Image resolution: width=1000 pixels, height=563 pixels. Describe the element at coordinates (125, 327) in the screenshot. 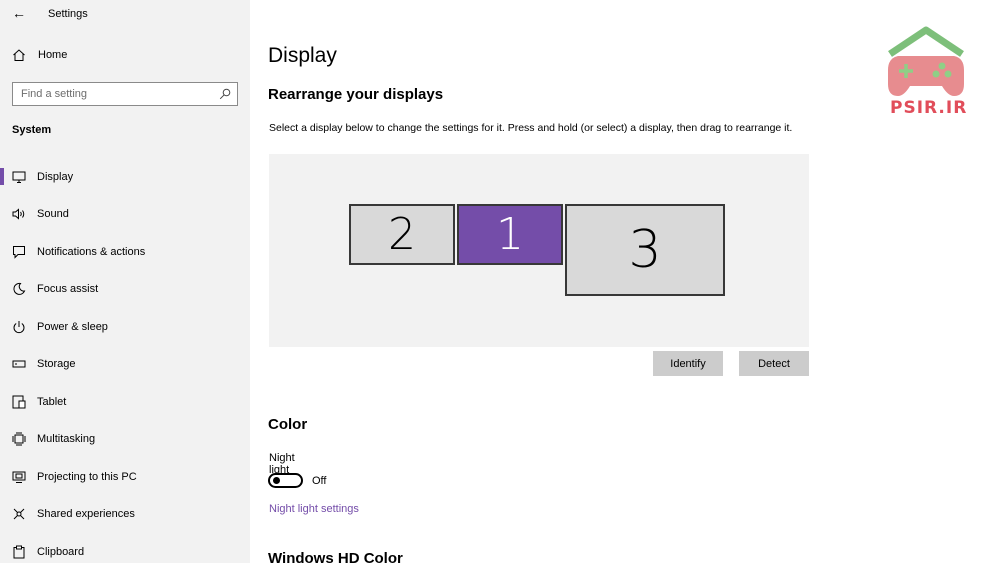

I see `sidebar-item-power-sleep: Power & sleep` at that location.